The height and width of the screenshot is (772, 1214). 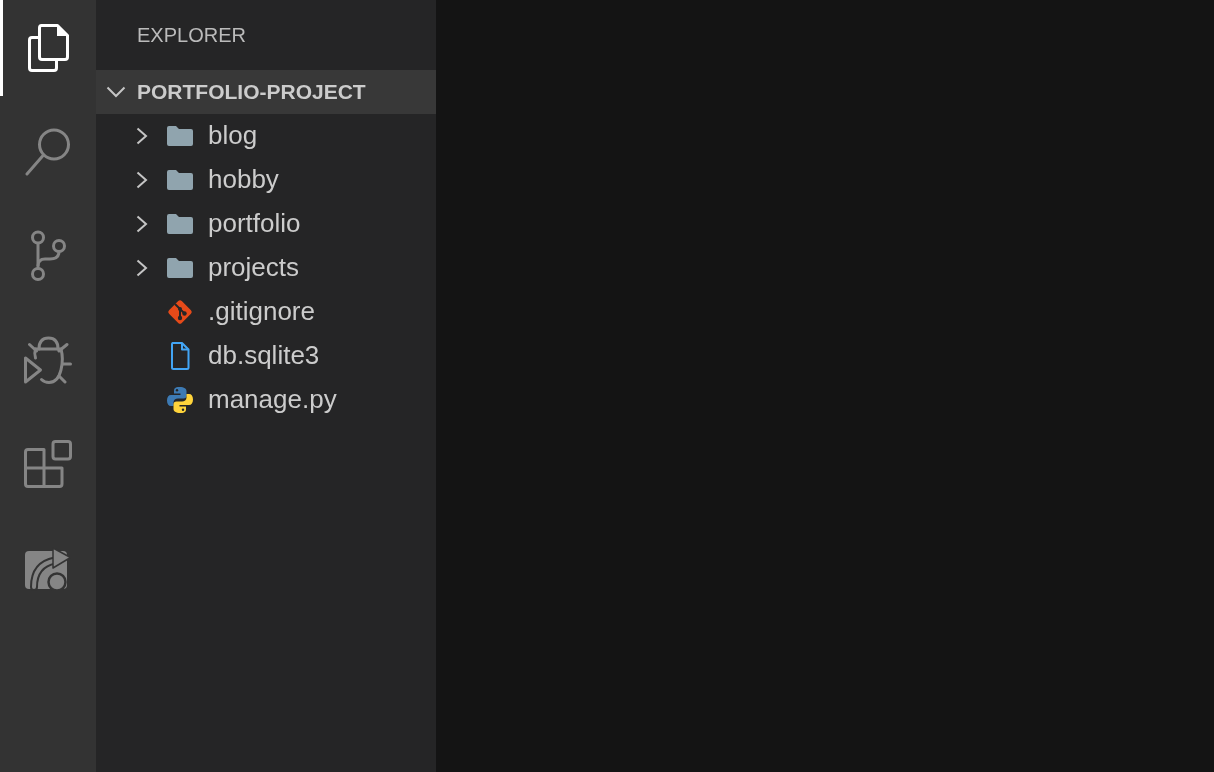 I want to click on python-icon, so click(x=180, y=400).